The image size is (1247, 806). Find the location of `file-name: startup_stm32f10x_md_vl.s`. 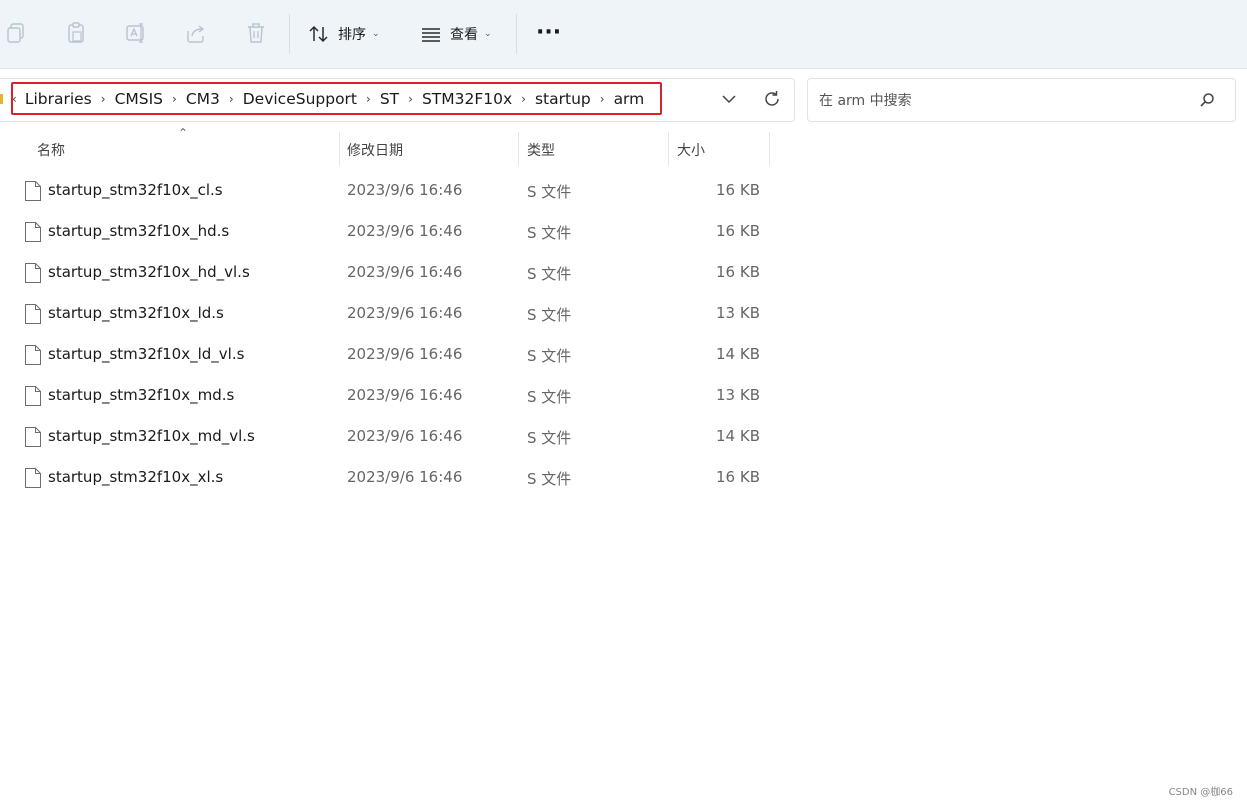

file-name: startup_stm32f10x_md_vl.s is located at coordinates (151, 436).